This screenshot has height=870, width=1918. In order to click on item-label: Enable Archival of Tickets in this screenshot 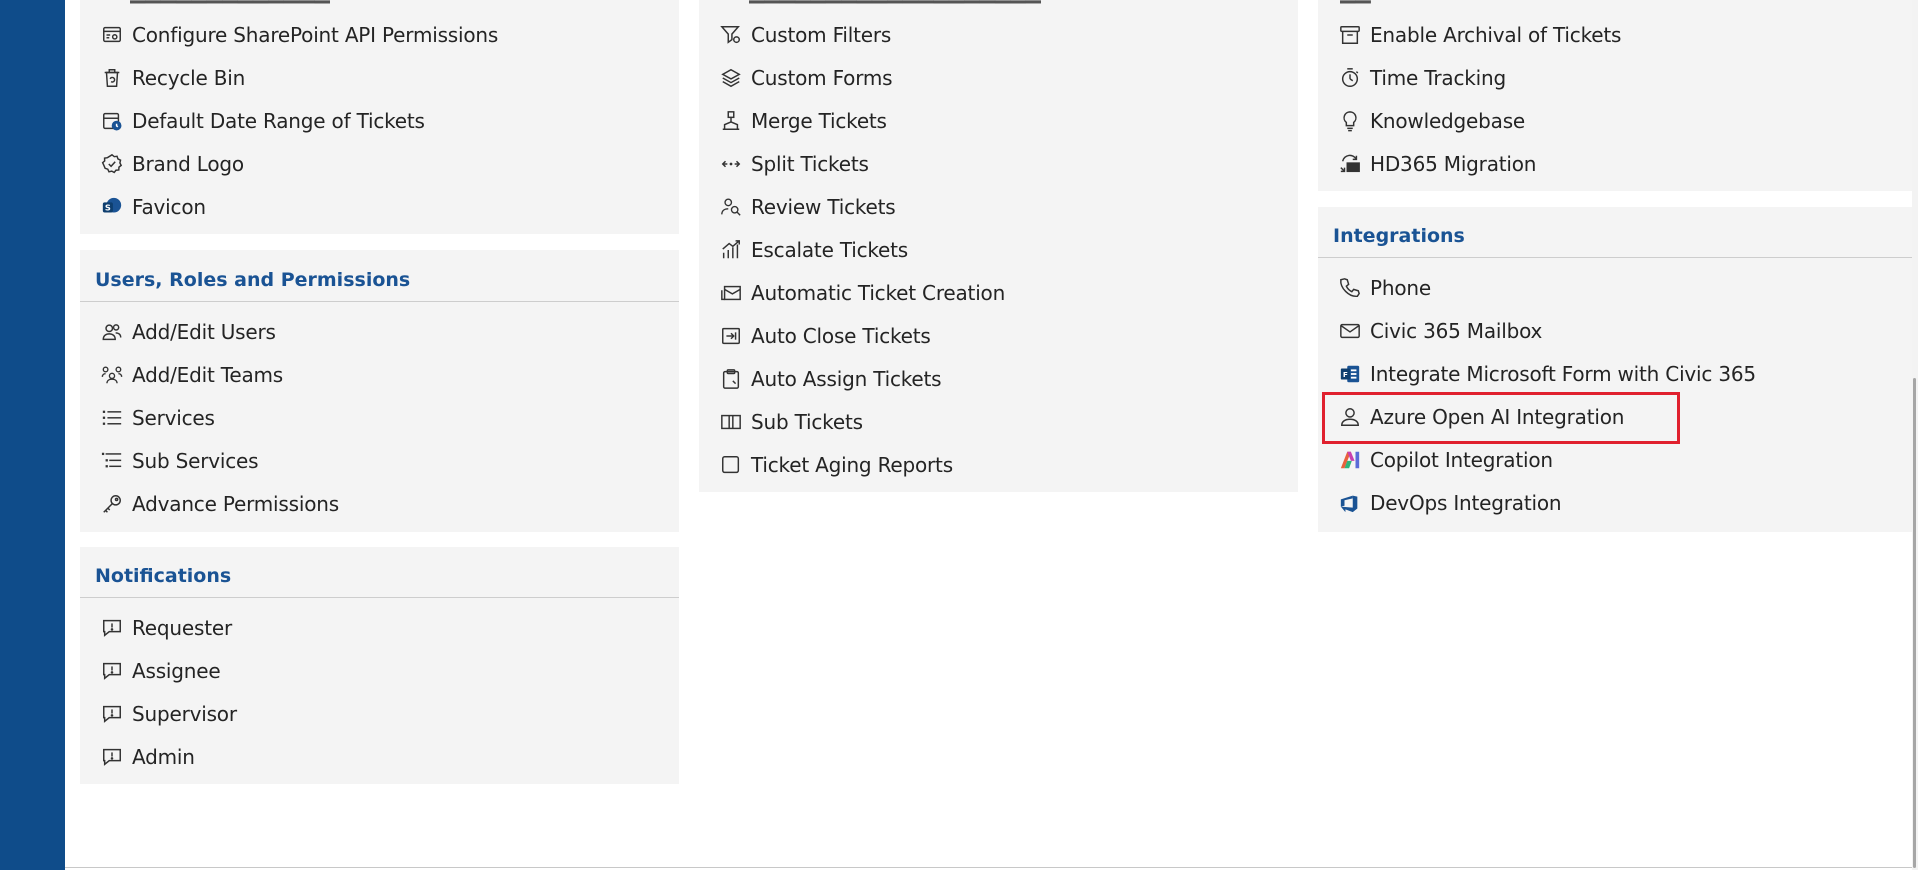, I will do `click(1496, 35)`.